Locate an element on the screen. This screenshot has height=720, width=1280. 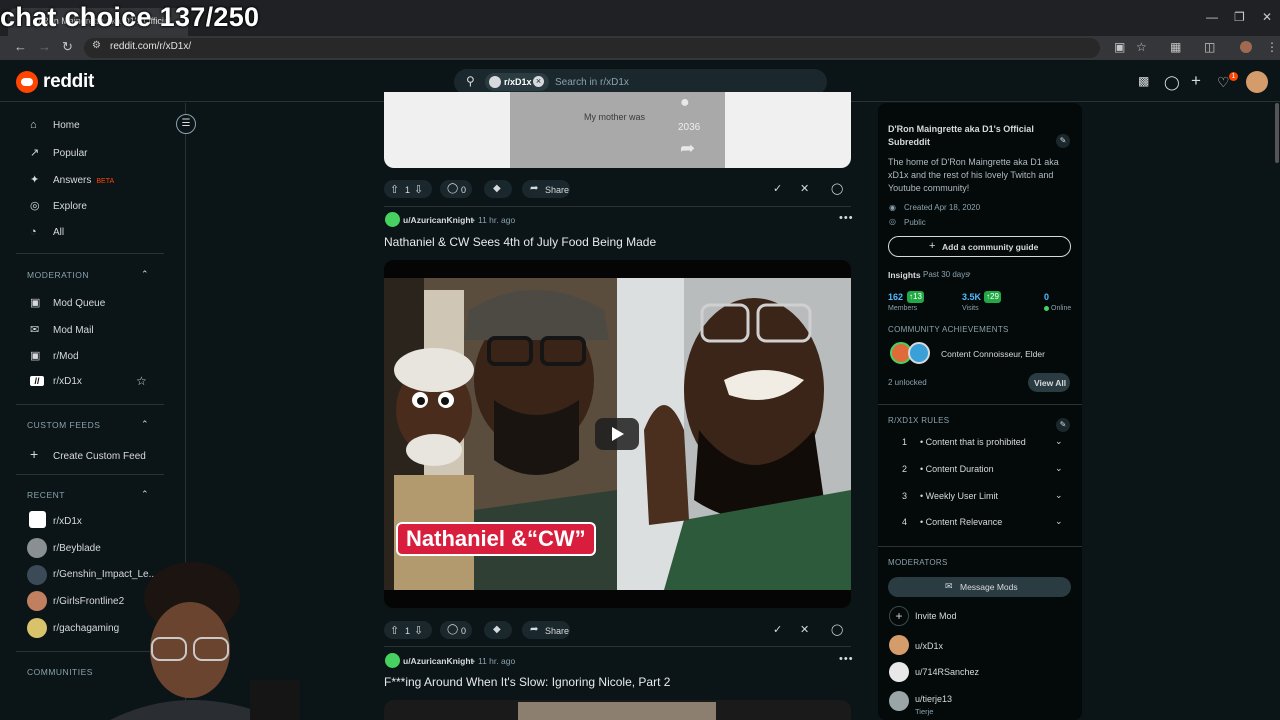
reload-icon: ↻ is located at coordinates (67, 47).